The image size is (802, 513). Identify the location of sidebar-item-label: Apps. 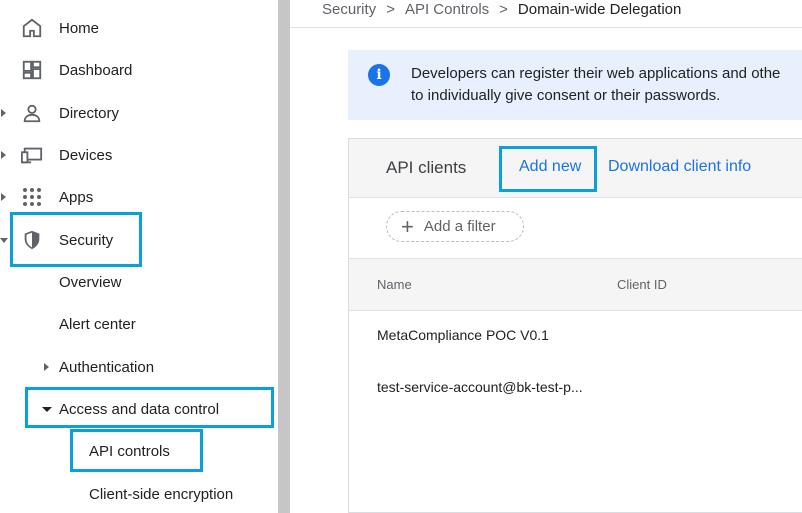
(76, 197).